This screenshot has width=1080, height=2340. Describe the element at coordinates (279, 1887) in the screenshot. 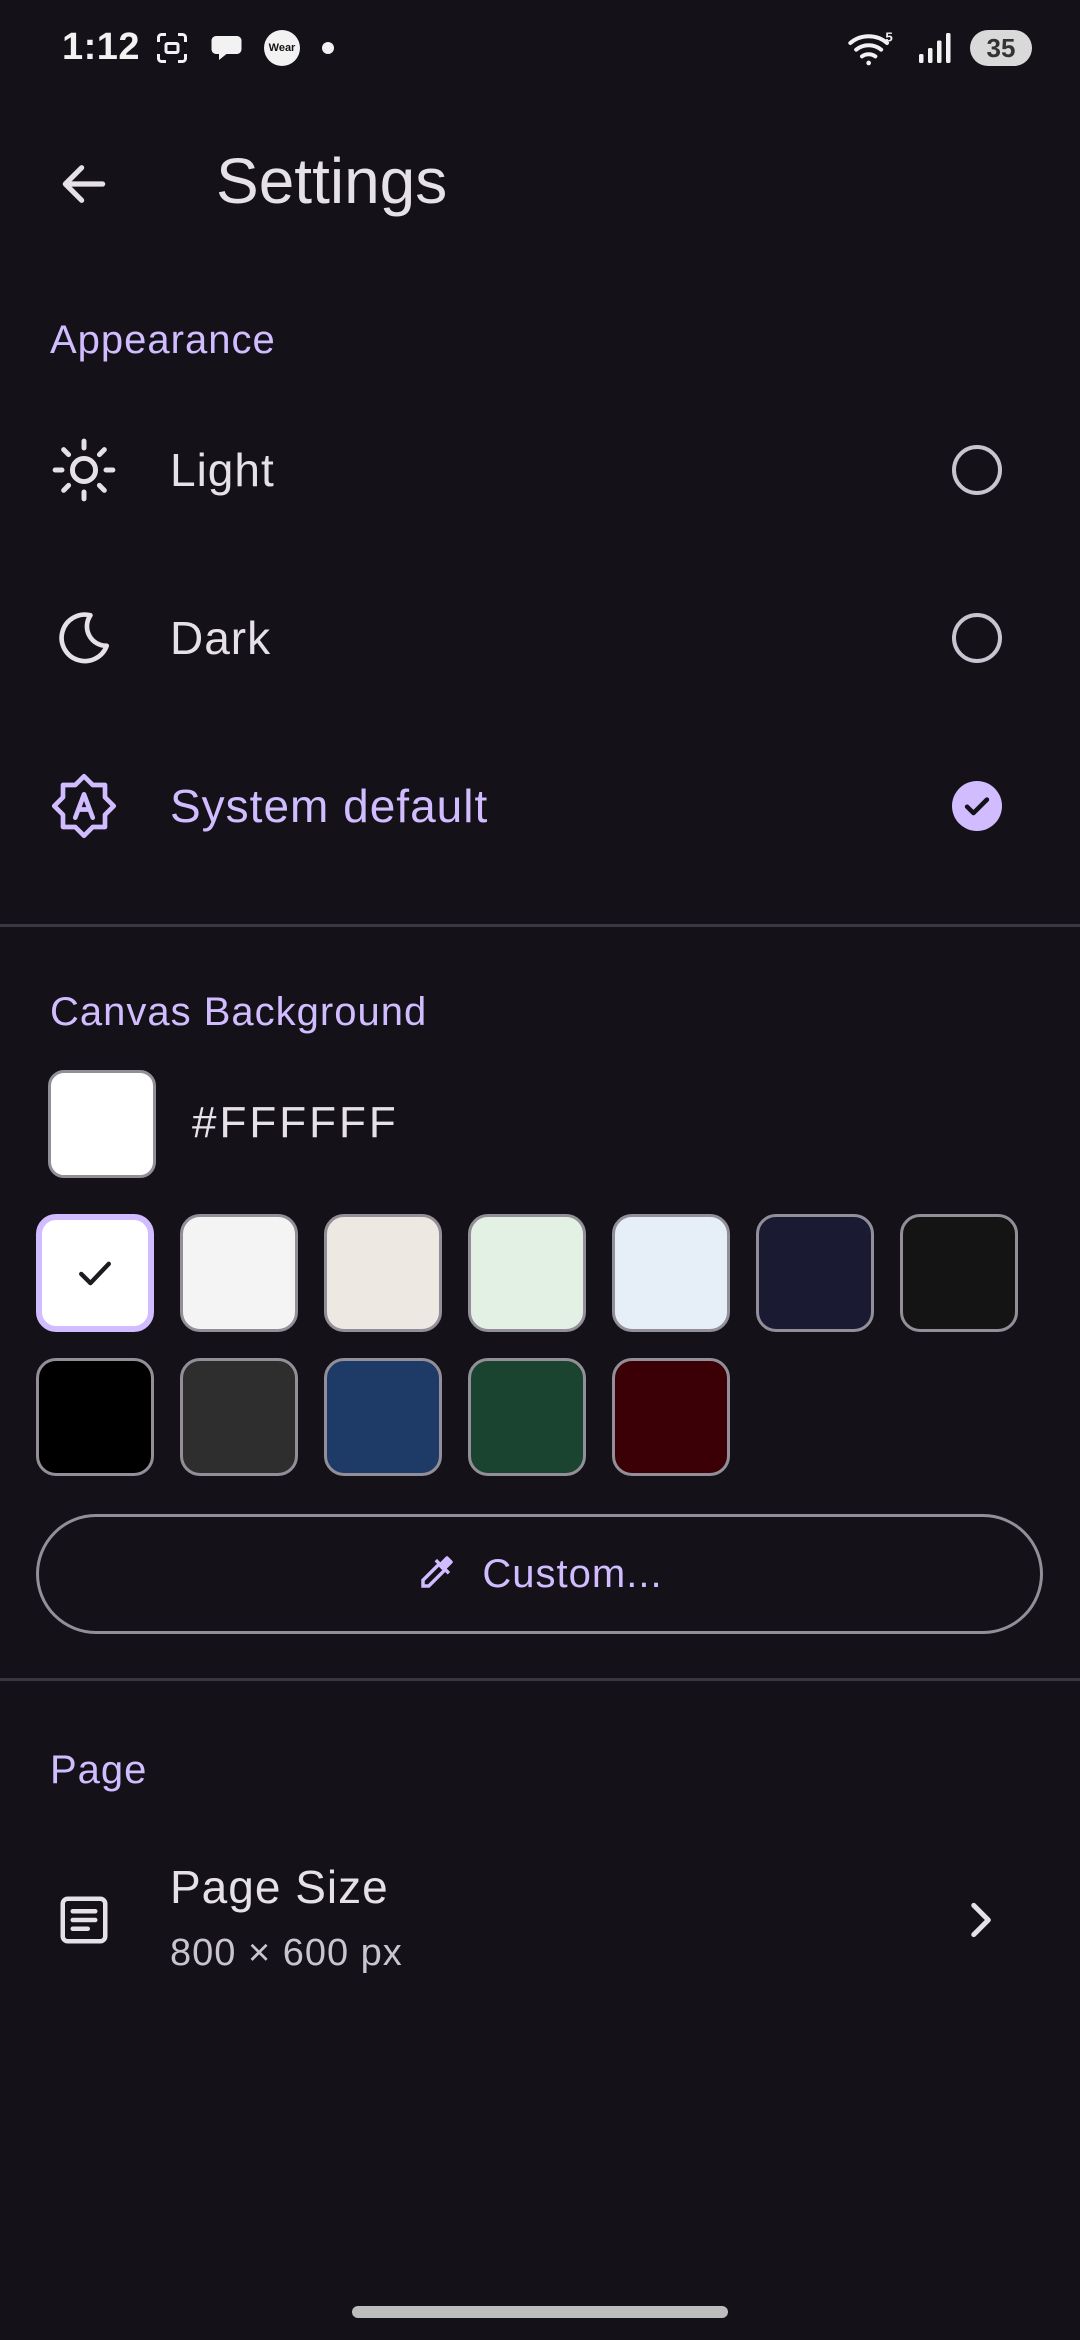

I see `page-size-title: Page Size` at that location.